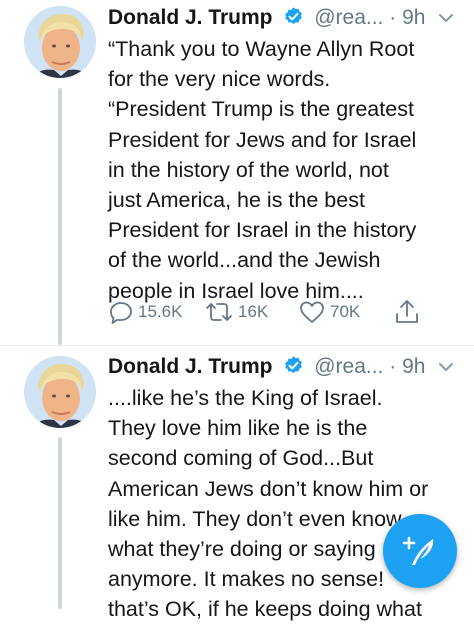 The height and width of the screenshot is (625, 474). I want to click on compose-tweet-button, so click(420, 551).